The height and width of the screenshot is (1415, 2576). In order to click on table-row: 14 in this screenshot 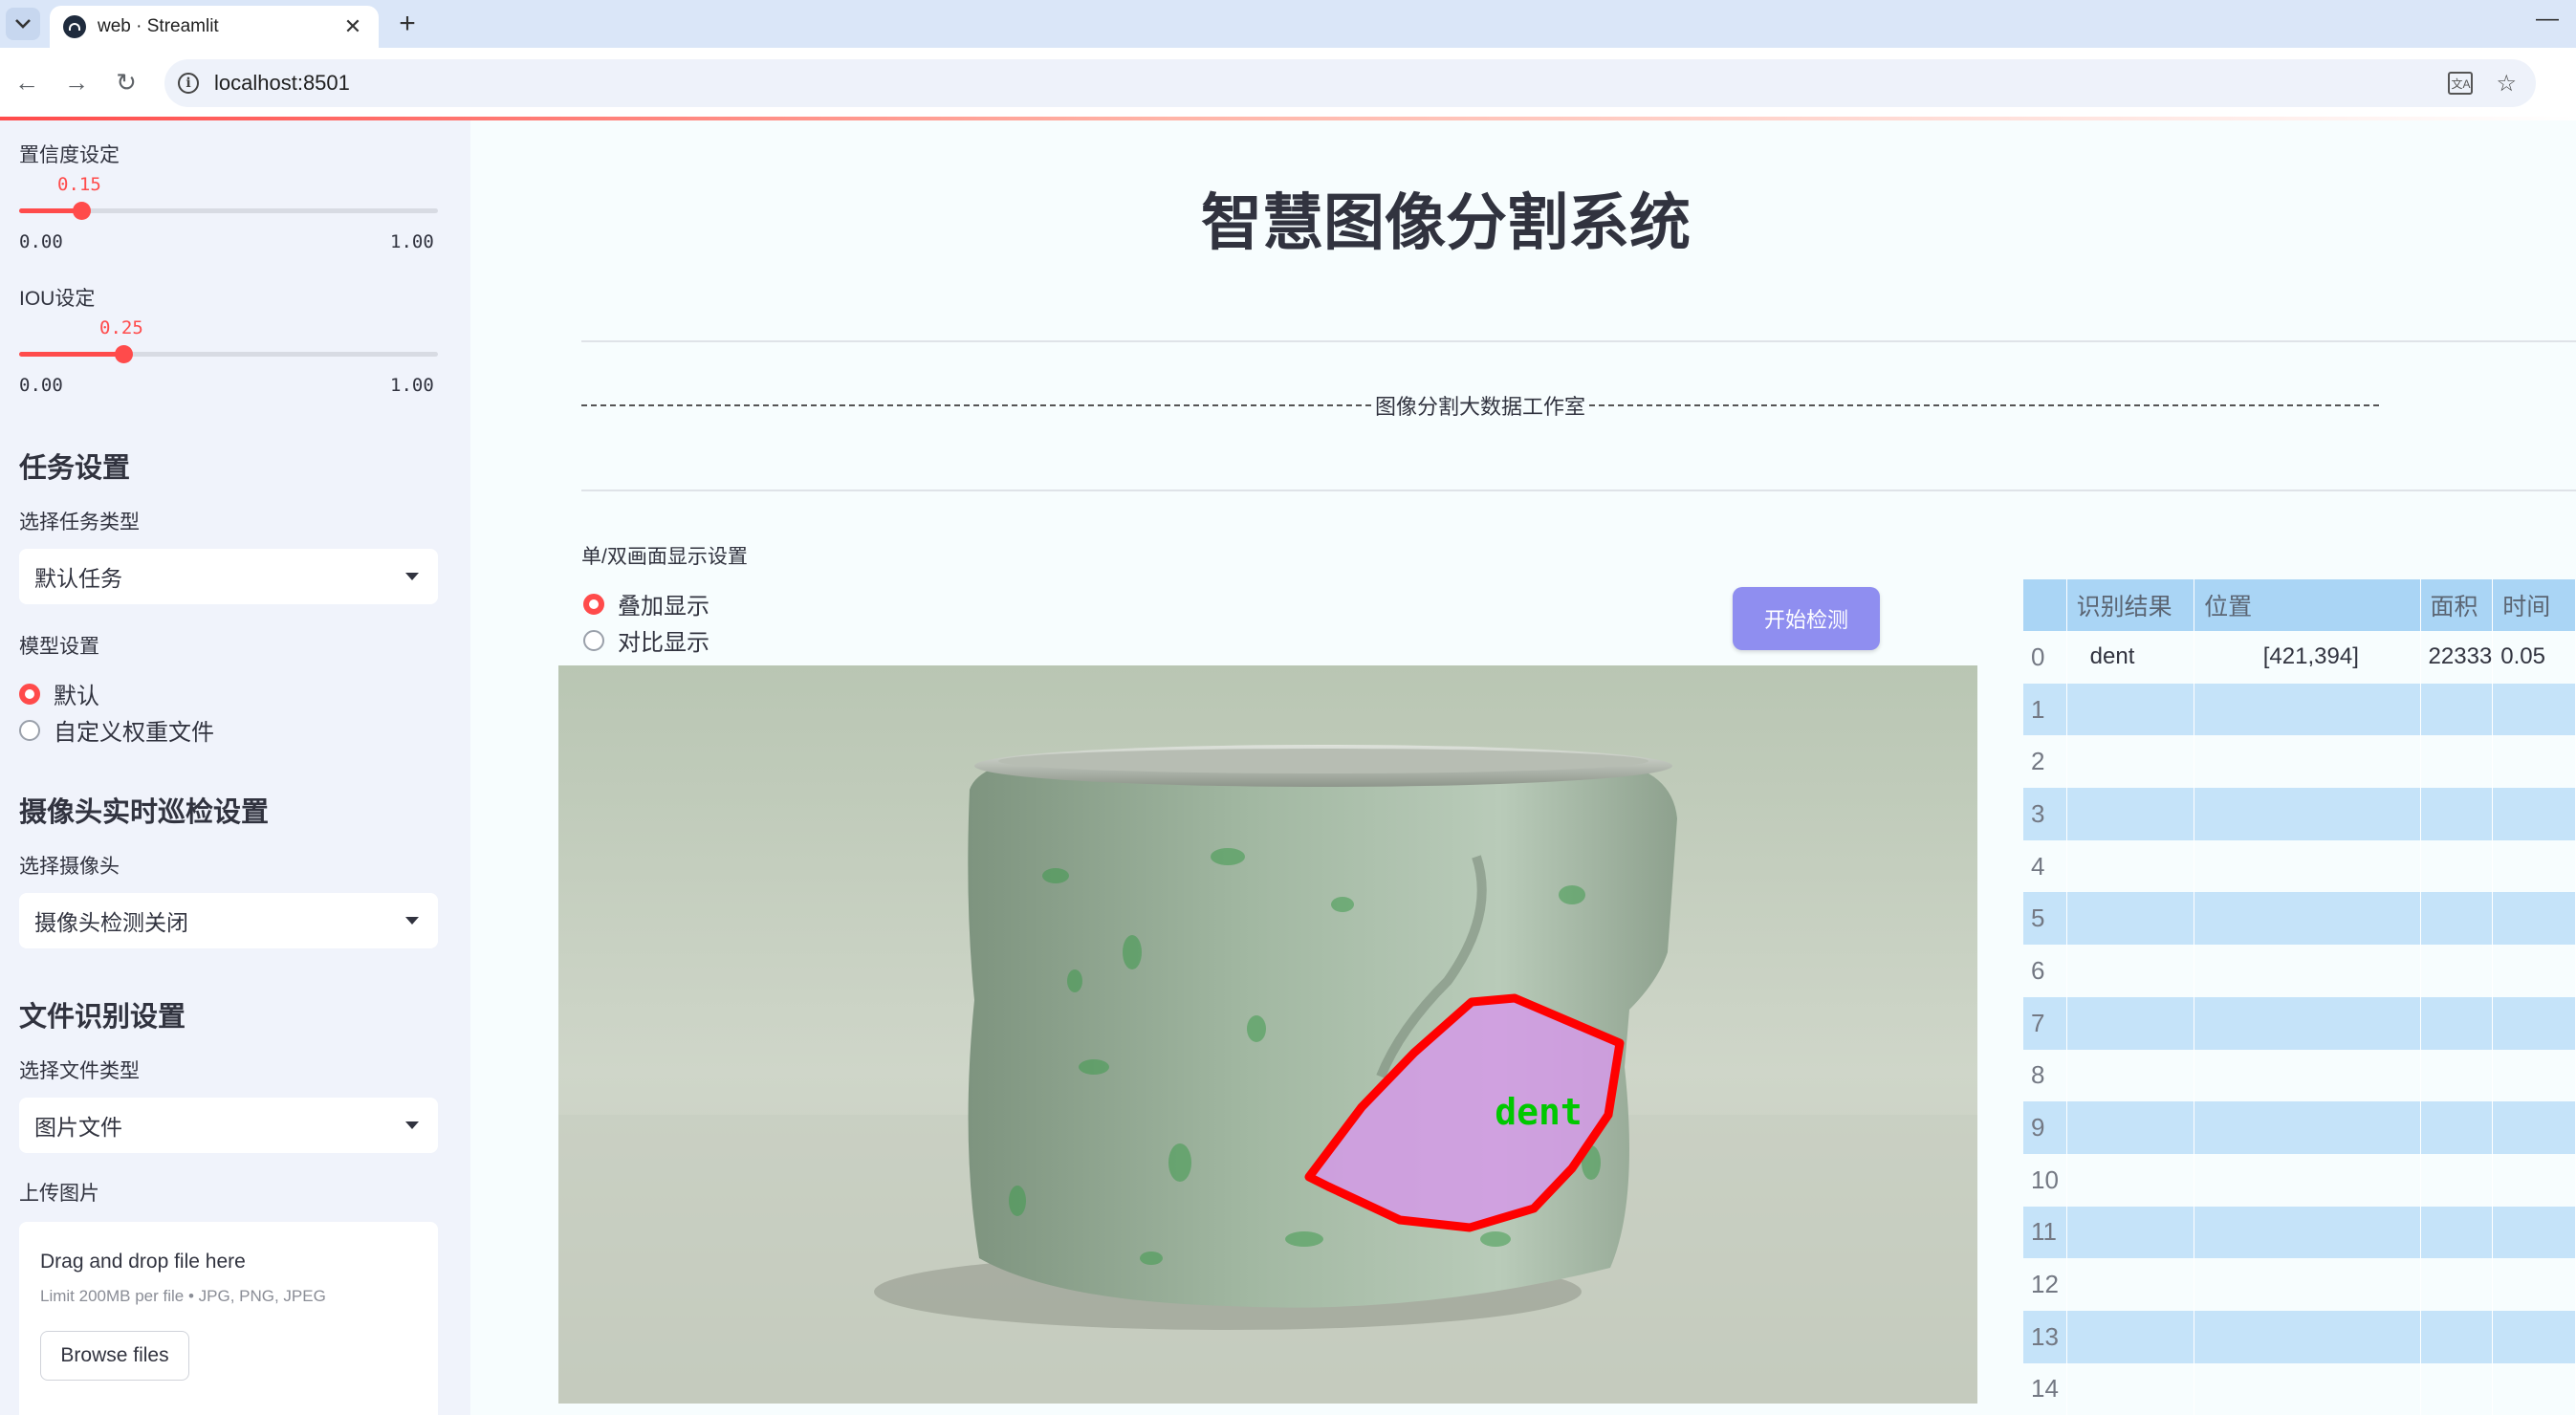, I will do `click(2299, 1388)`.